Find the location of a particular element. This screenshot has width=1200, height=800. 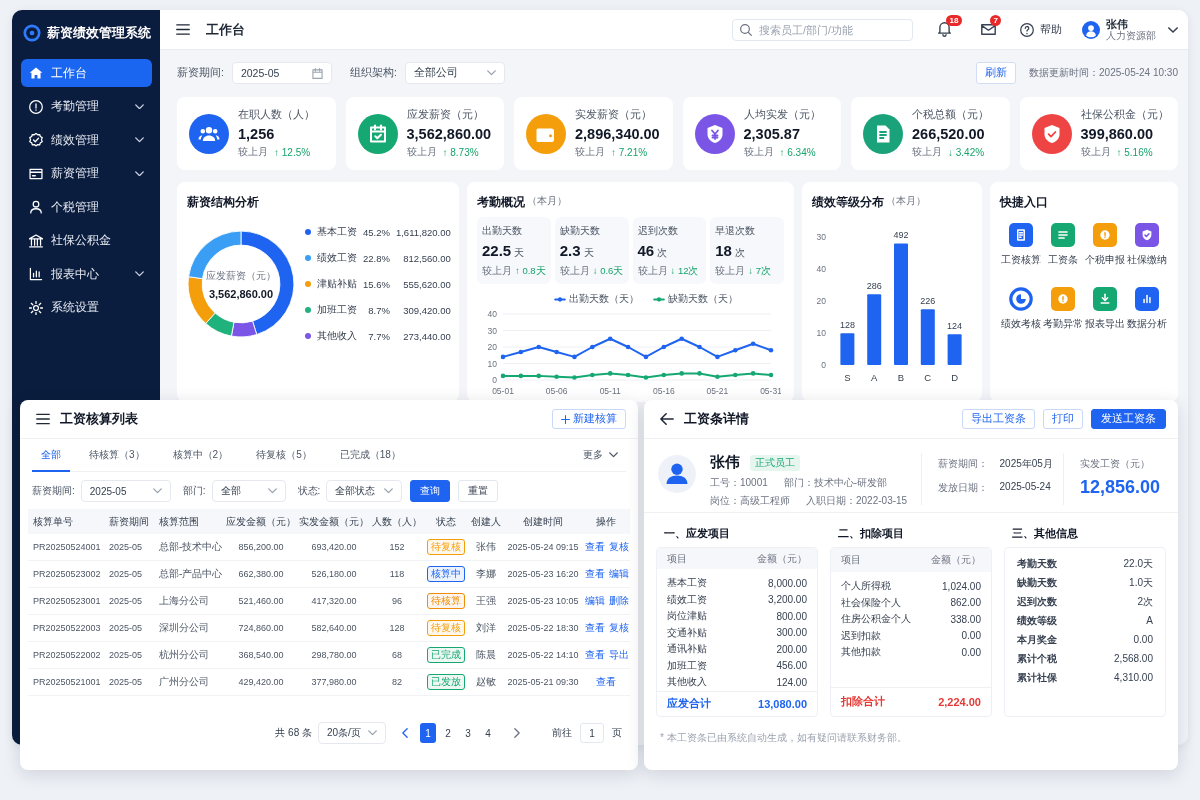

stat-label: 个税总额（元） is located at coordinates (950, 115).